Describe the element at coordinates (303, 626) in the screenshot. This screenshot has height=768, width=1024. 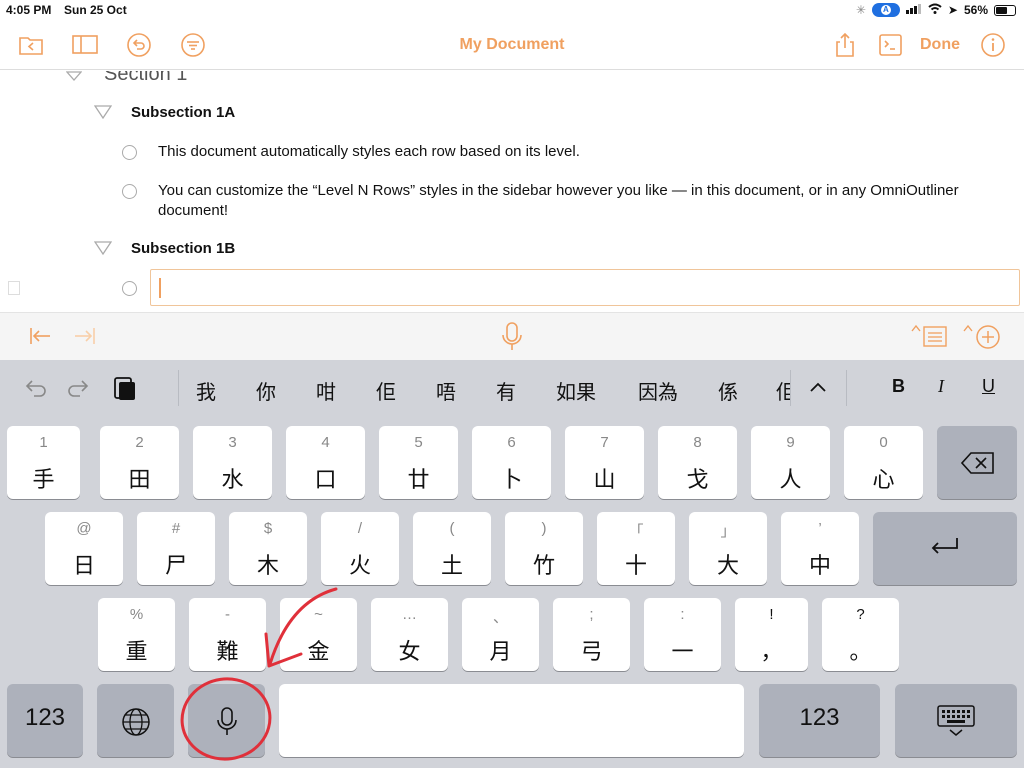
I see `annotation-arrow-shaft` at that location.